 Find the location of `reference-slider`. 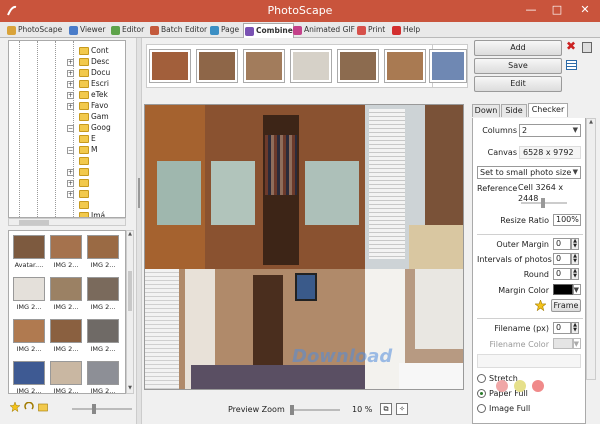

reference-slider is located at coordinates (544, 203).